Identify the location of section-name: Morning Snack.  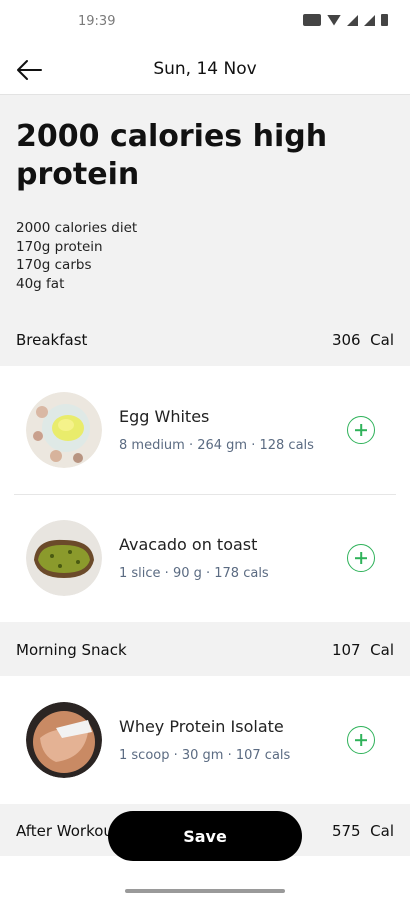
(71, 650).